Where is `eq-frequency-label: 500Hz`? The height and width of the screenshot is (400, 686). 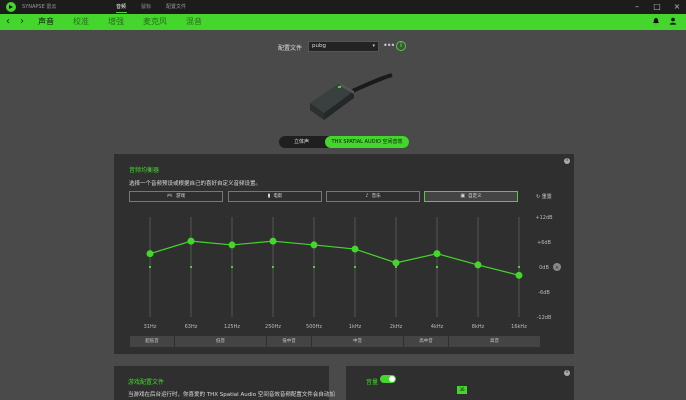
eq-frequency-label: 500Hz is located at coordinates (314, 327).